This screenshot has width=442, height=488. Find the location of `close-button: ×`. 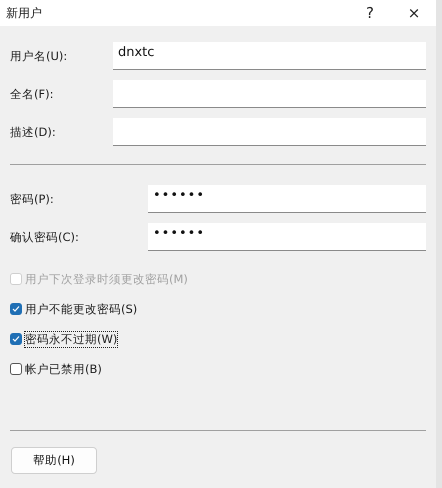

close-button: × is located at coordinates (414, 13).